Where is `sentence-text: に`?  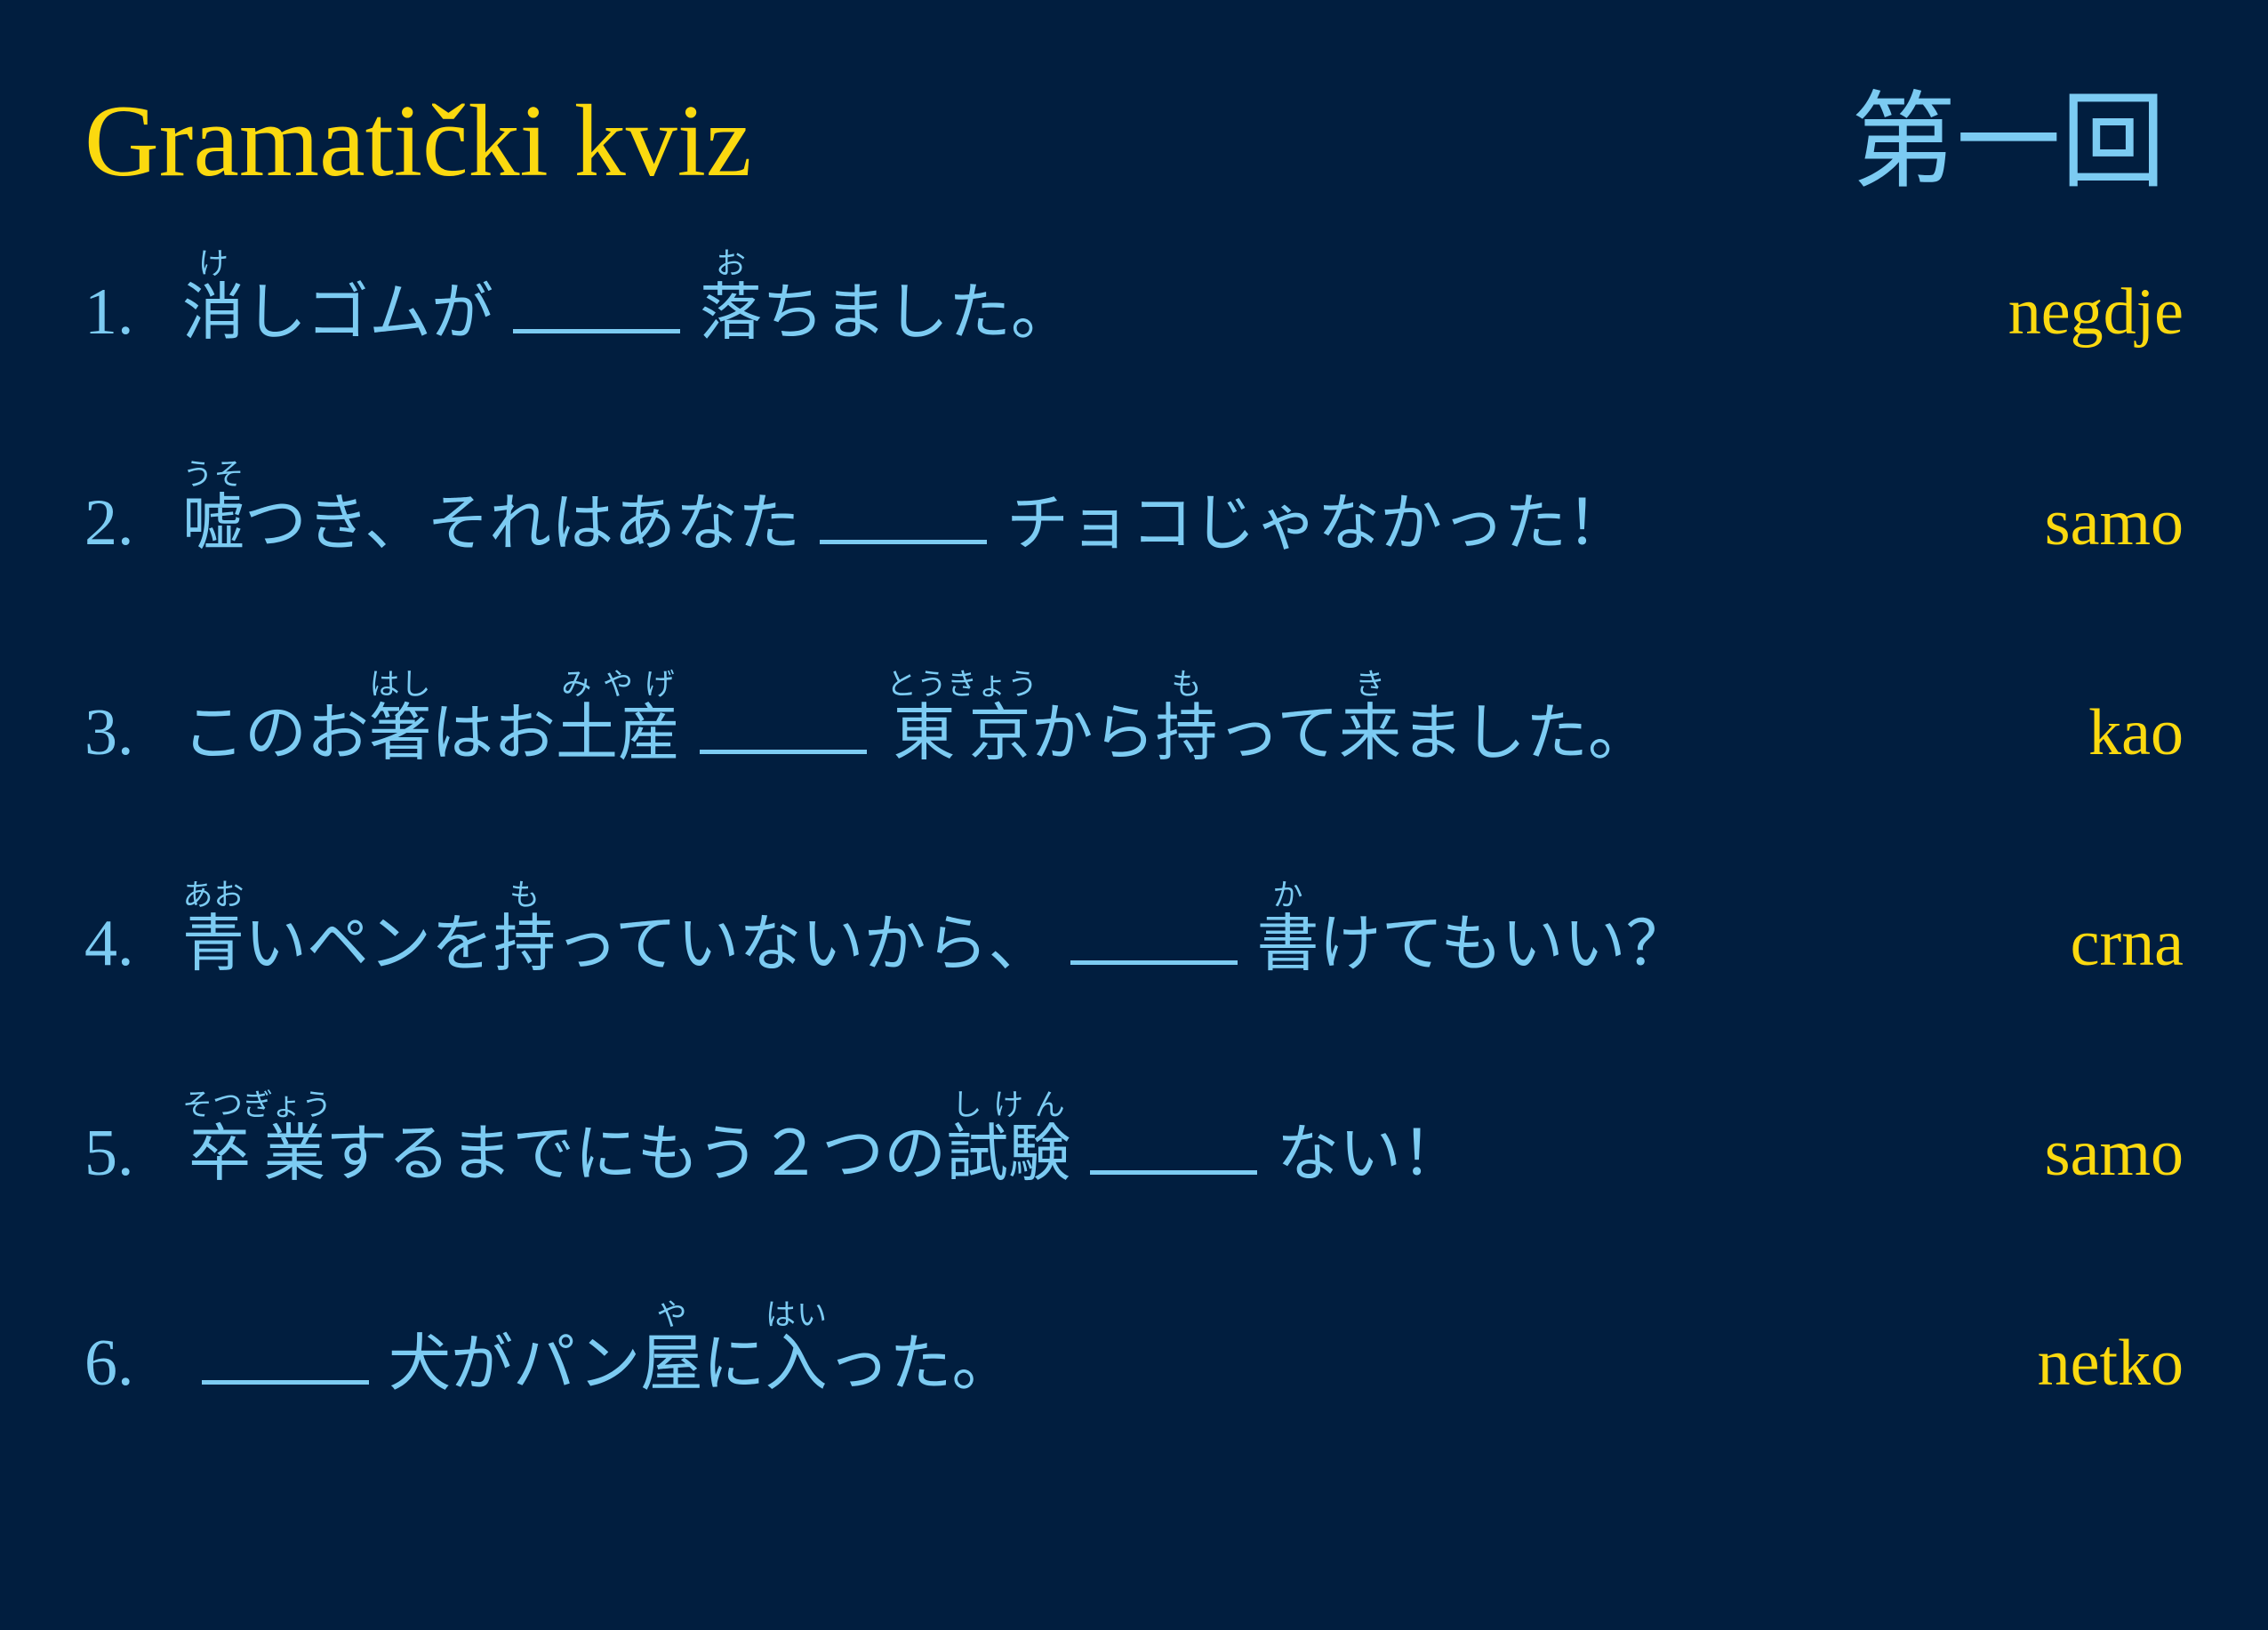 sentence-text: に is located at coordinates (733, 1363).